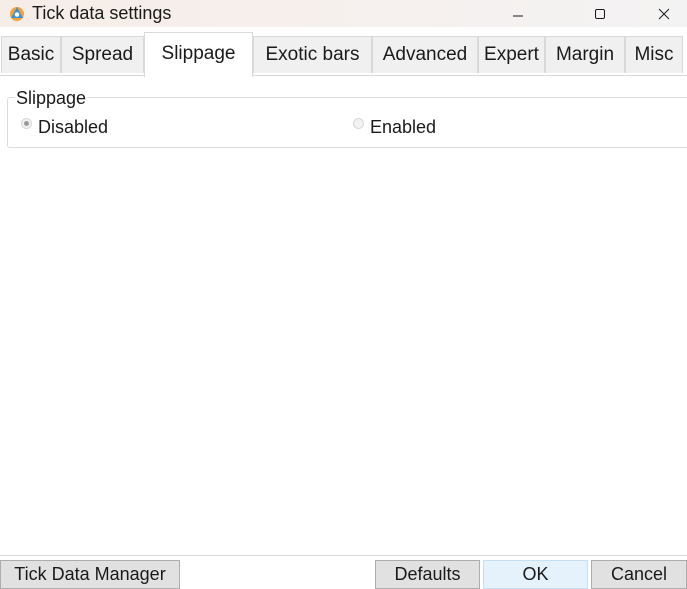 This screenshot has width=687, height=589. Describe the element at coordinates (427, 574) in the screenshot. I see `defaults-button: Defaults` at that location.